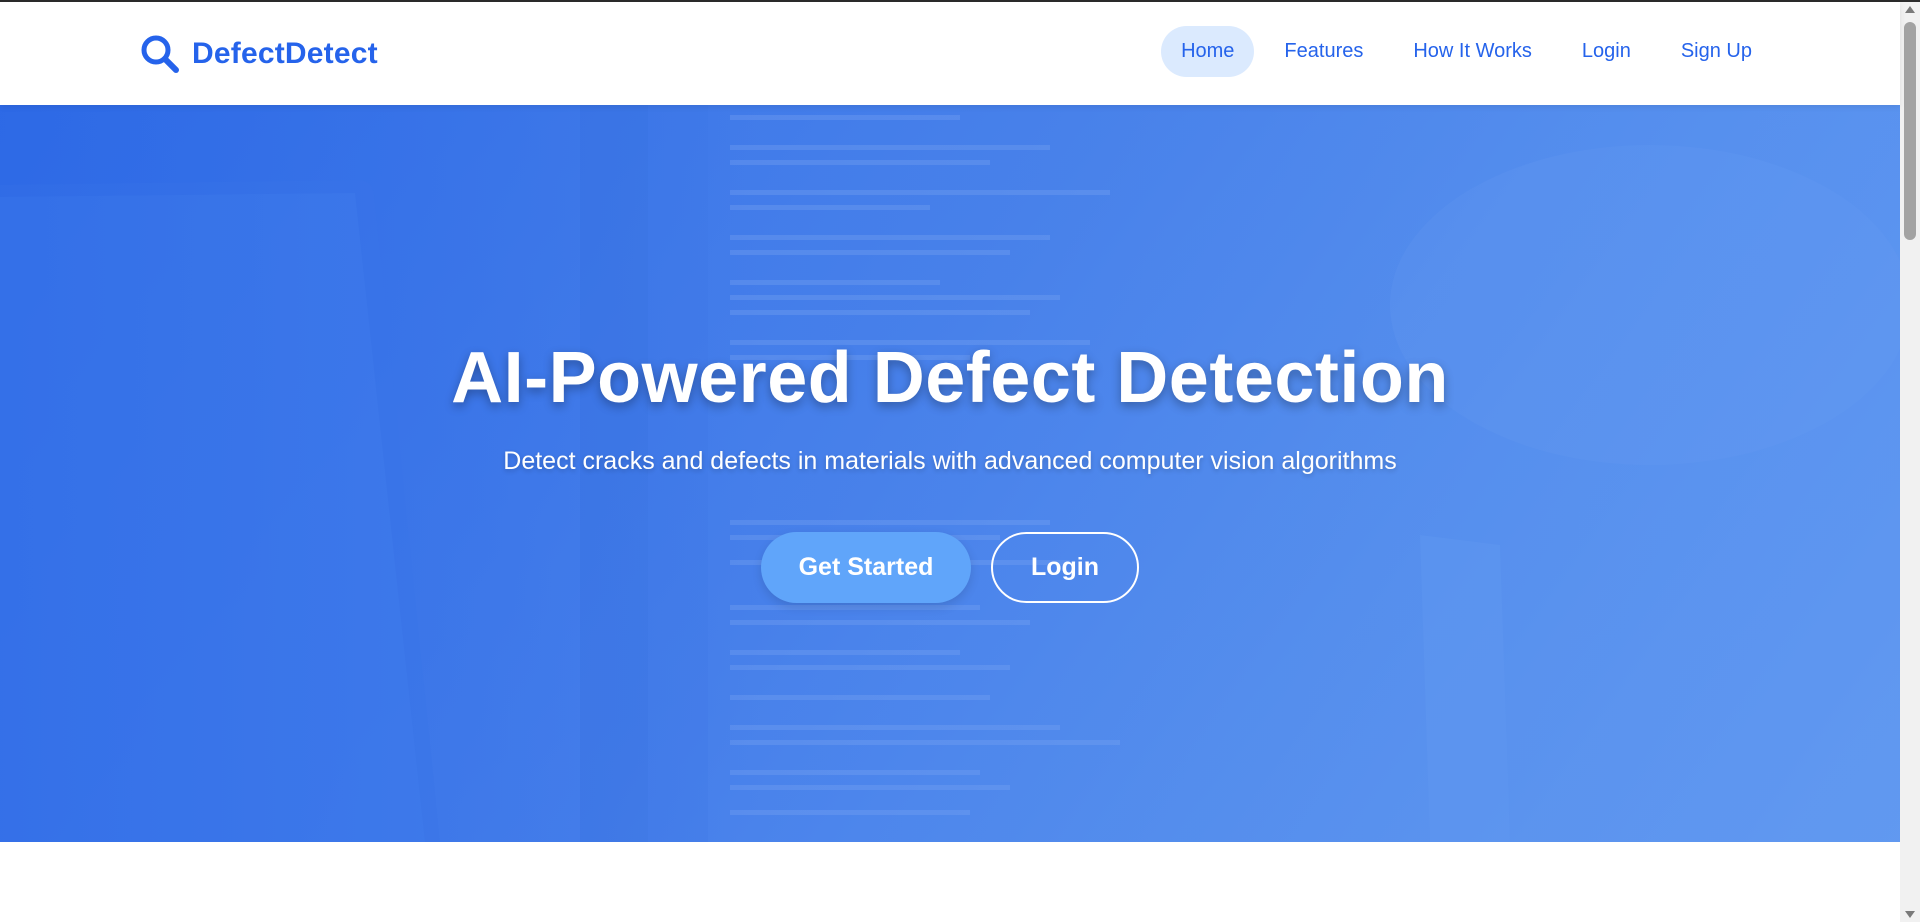 The width and height of the screenshot is (1920, 922). What do you see at coordinates (1065, 567) in the screenshot?
I see `hero-login-button: Login` at bounding box center [1065, 567].